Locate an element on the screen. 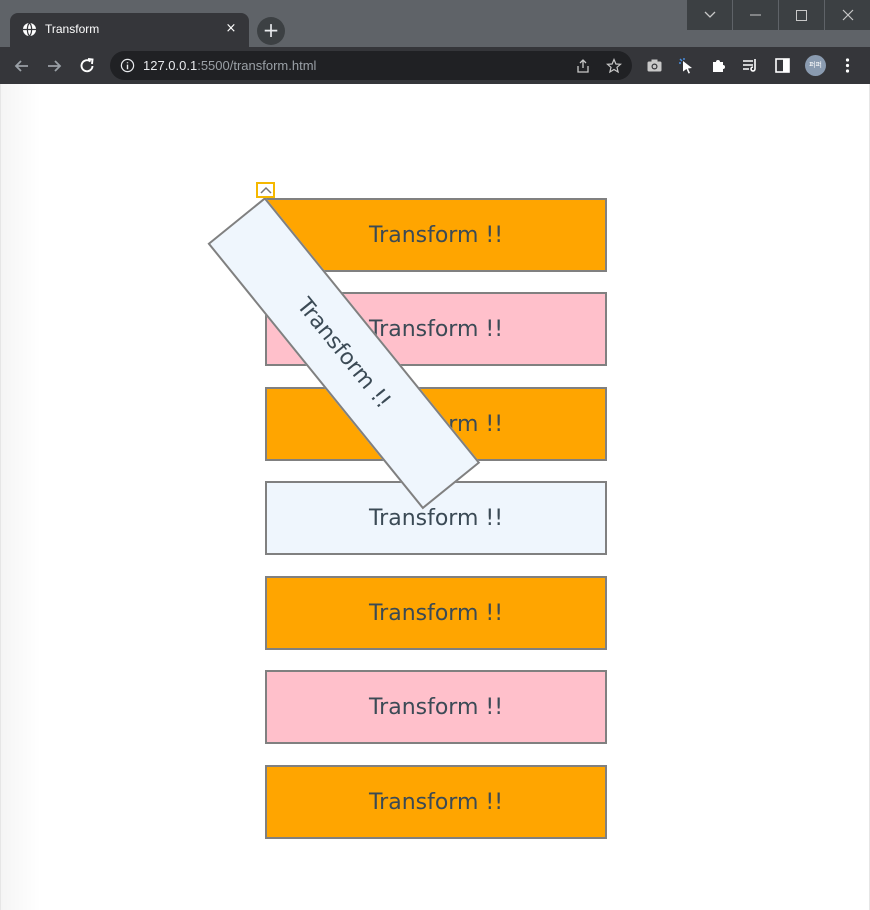 Image resolution: width=870 pixels, height=910 pixels. browser-titlebar: Transform × + is located at coordinates (435, 23).